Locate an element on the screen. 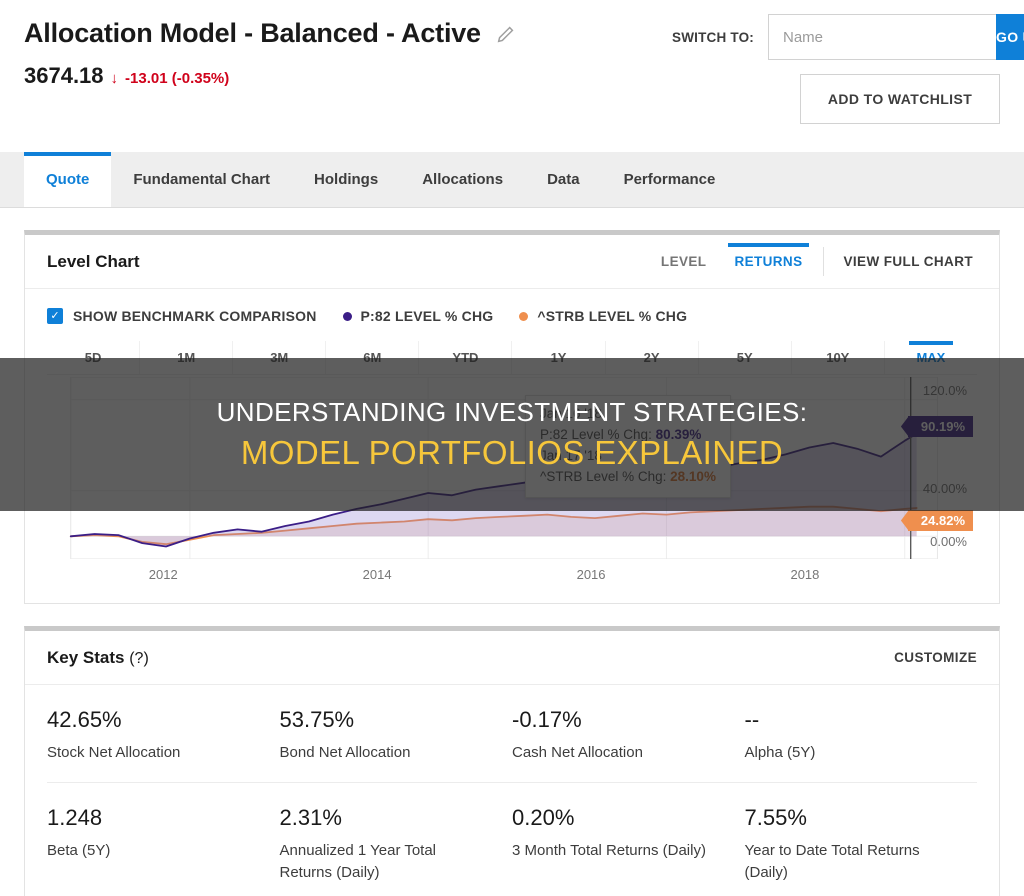  range-ytd: YTD is located at coordinates (466, 357).